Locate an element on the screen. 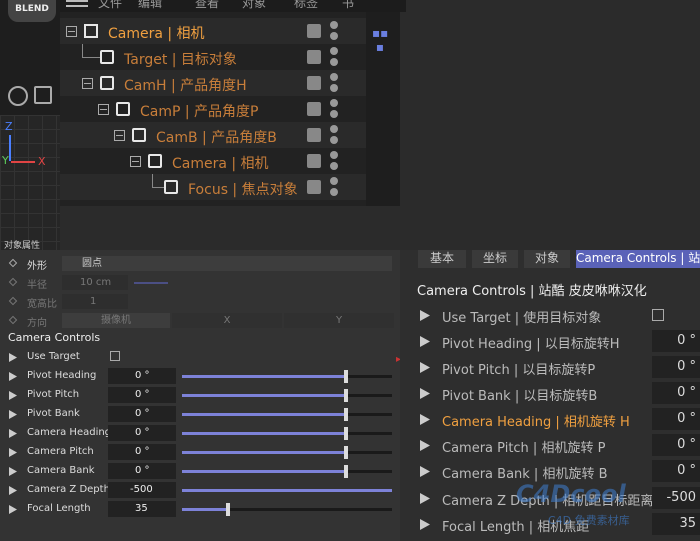  menu-item-file: 文件 is located at coordinates (110, 5).